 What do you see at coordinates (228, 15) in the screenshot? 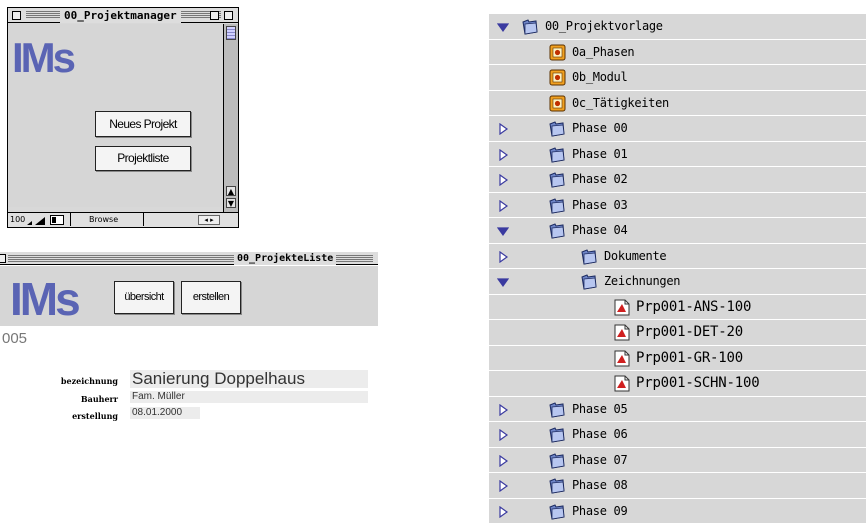
I see `collapse-box-icon` at bounding box center [228, 15].